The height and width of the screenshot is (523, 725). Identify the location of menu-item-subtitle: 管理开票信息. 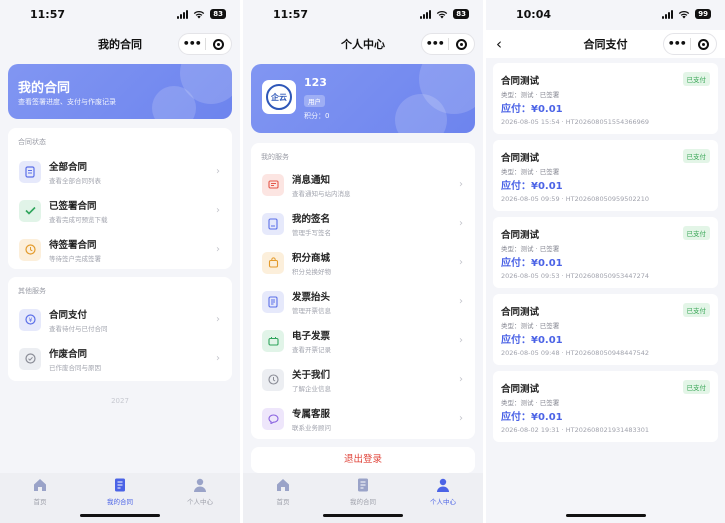
(311, 310).